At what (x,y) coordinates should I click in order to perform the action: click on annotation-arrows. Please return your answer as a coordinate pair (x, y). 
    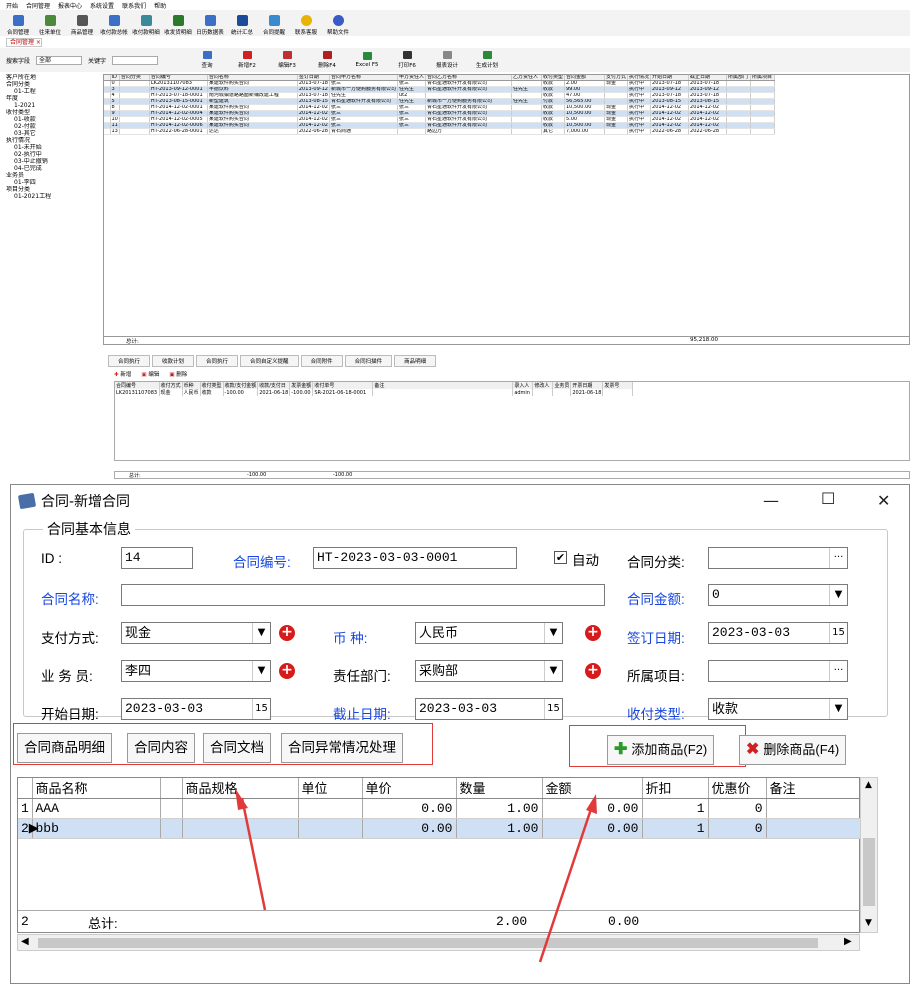
    Looking at the image, I should click on (416, 875).